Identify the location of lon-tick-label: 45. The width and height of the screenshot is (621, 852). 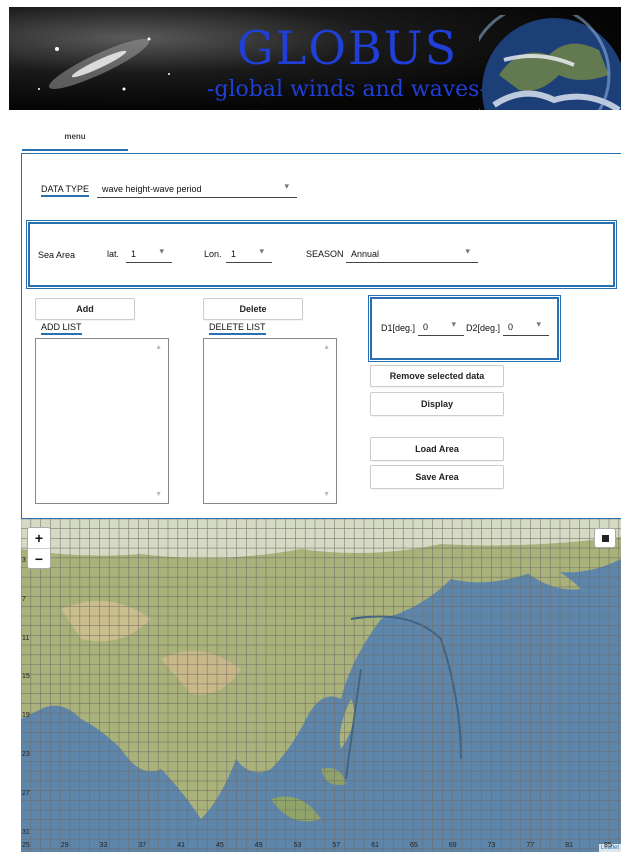
(220, 845).